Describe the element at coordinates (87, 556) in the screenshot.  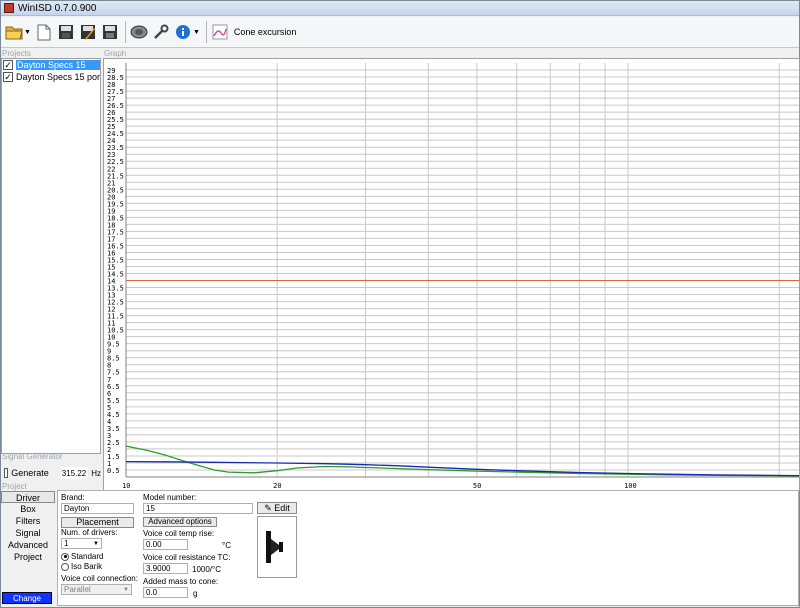
I see `standard-label: Standard` at that location.